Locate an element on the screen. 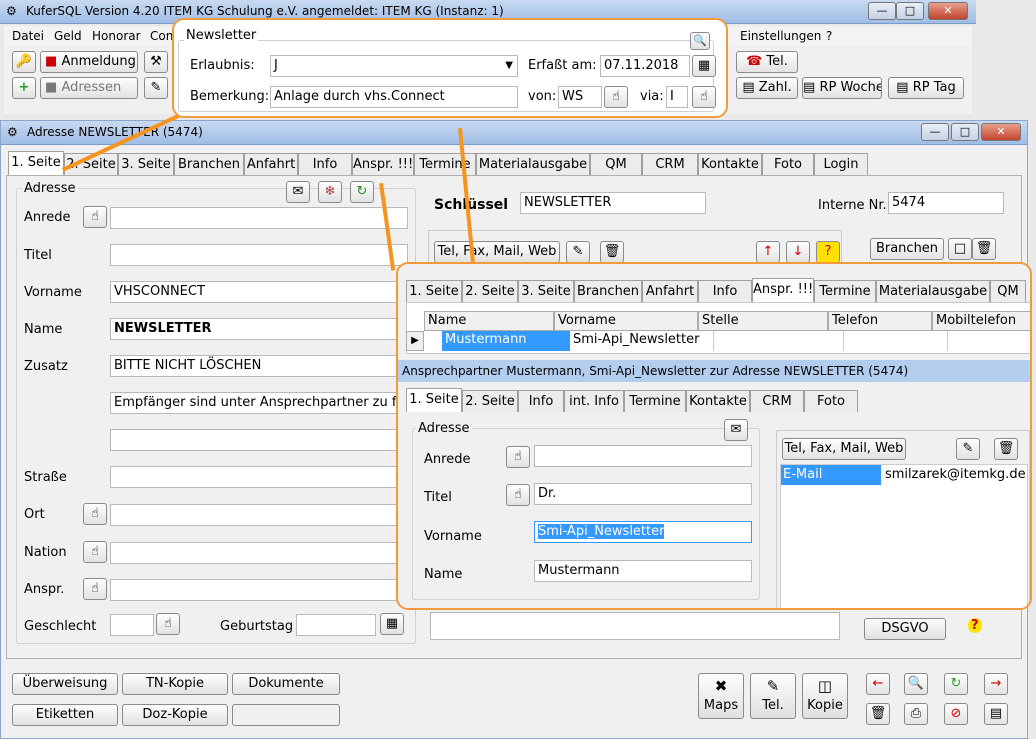  tab-seite-1: 1. Seite is located at coordinates (36, 163).